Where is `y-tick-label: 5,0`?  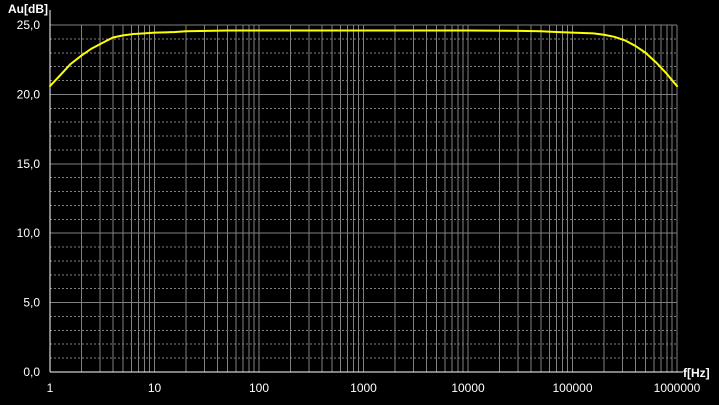 y-tick-label: 5,0 is located at coordinates (31, 303).